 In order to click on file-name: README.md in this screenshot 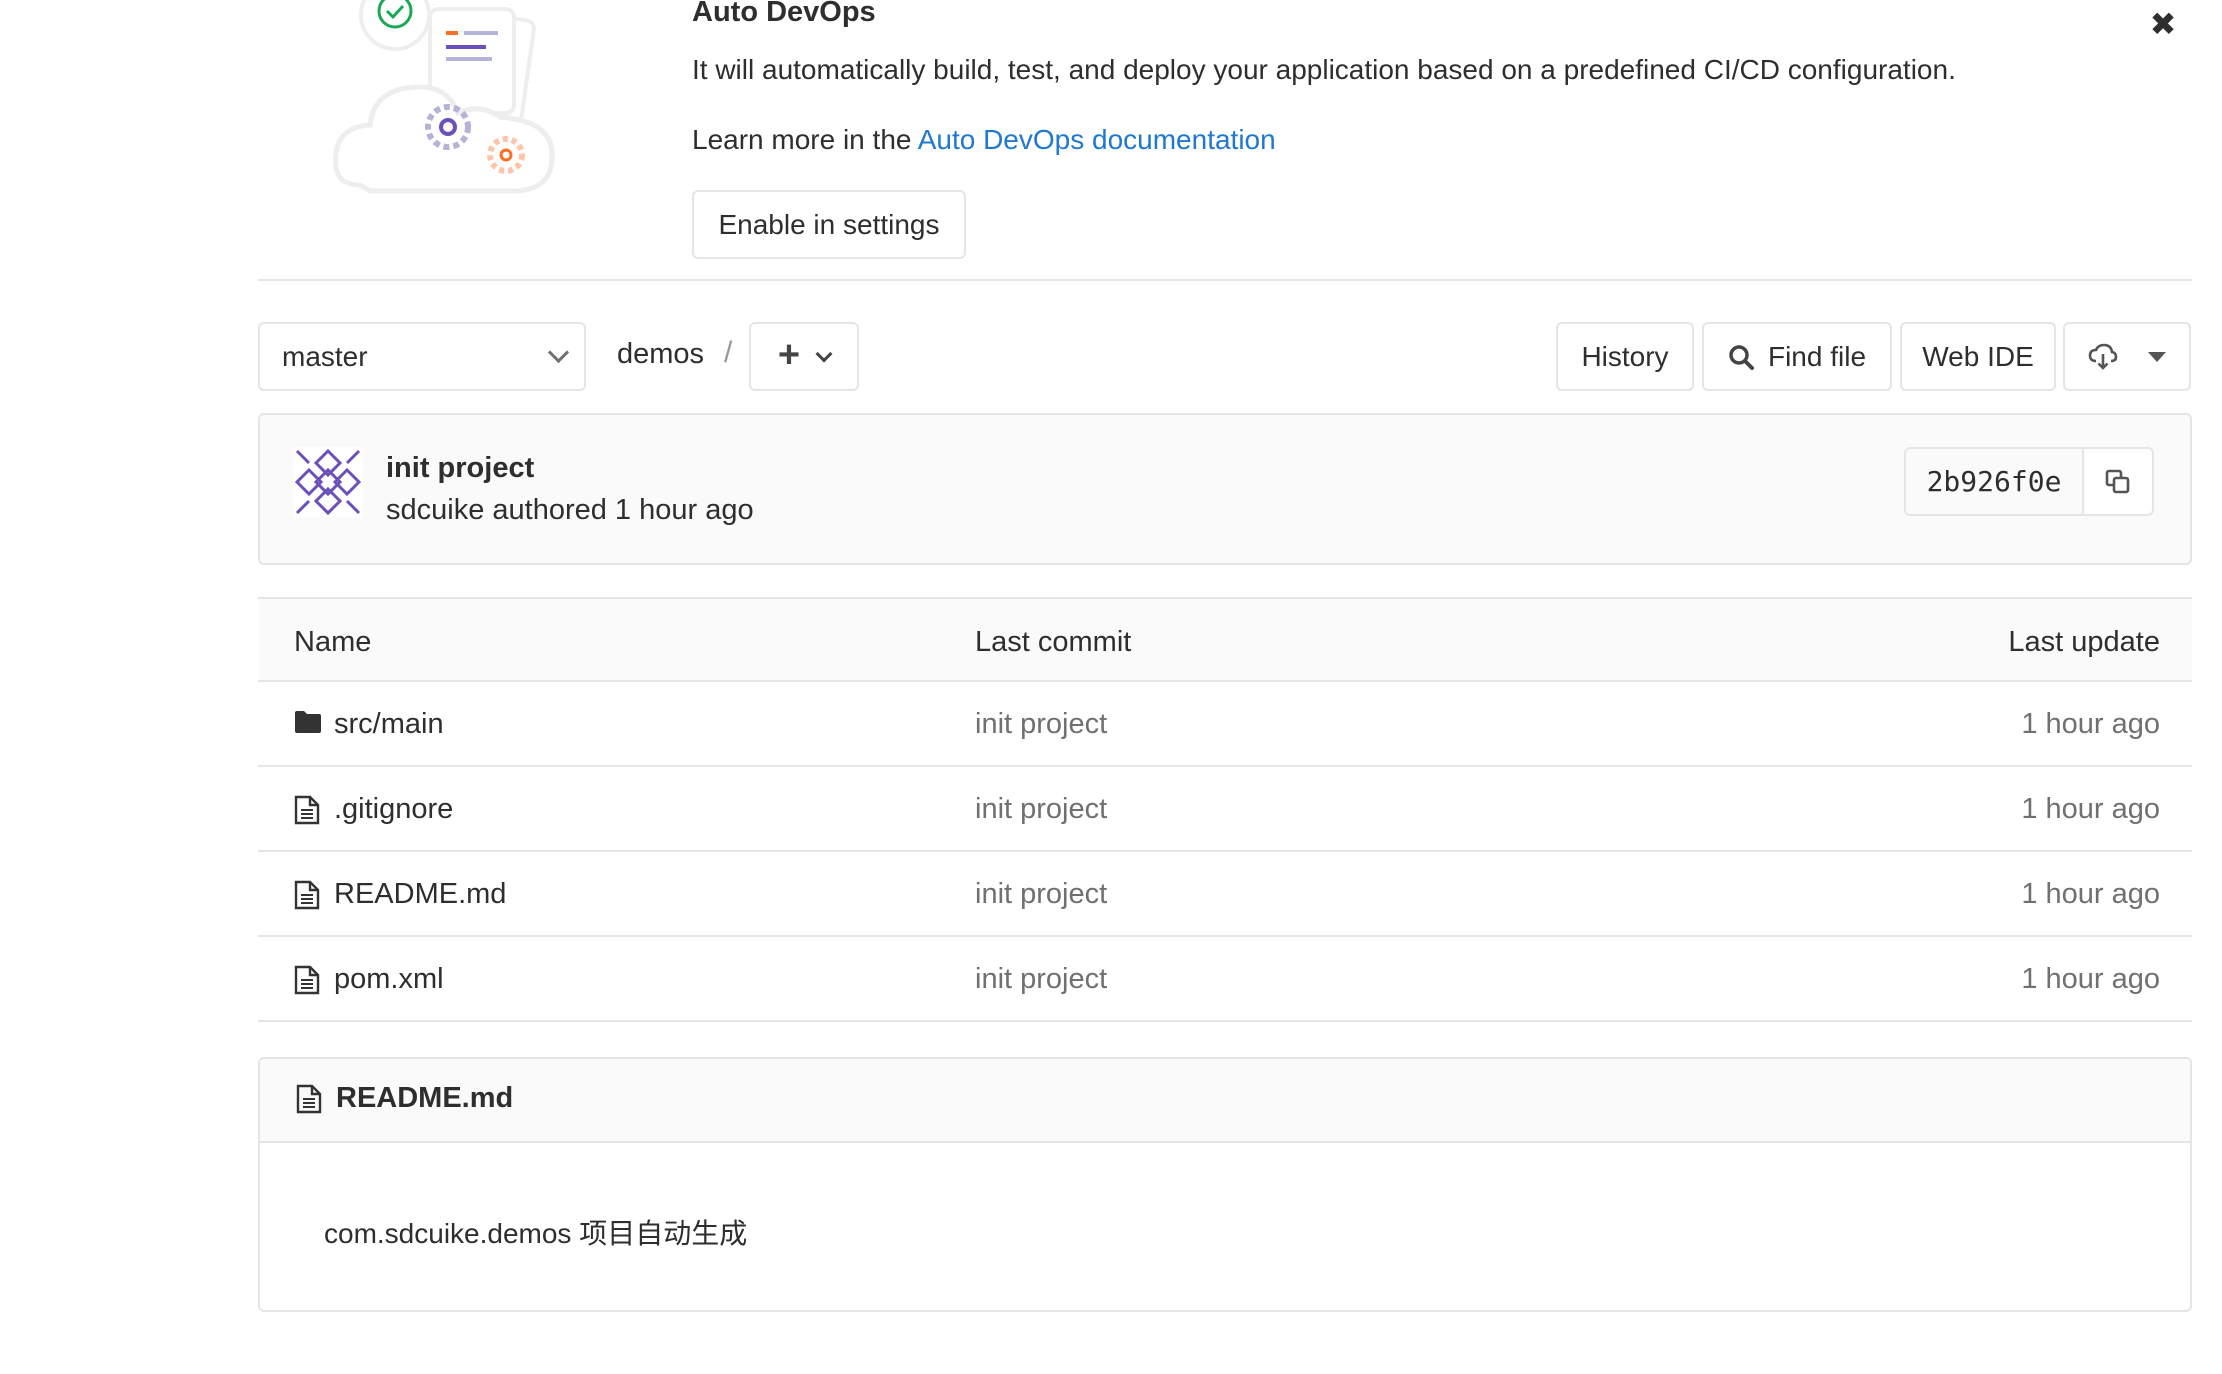, I will do `click(420, 894)`.